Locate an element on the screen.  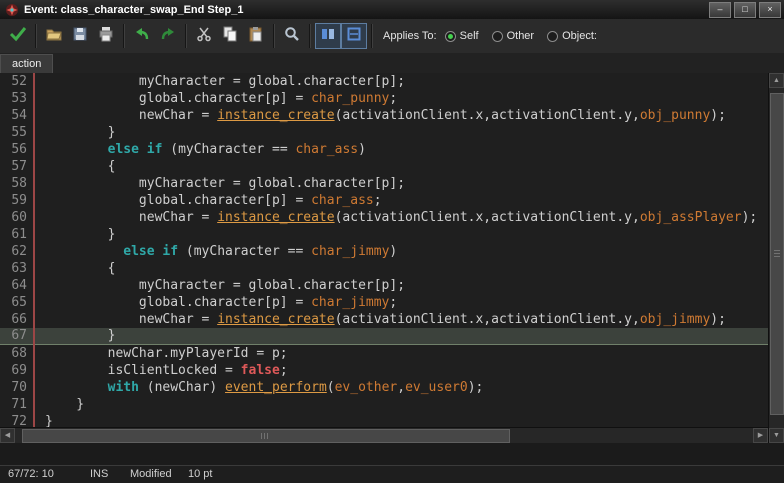
code-line: 56 else if (myCharacter == char_ass) is located at coordinates (384, 149).